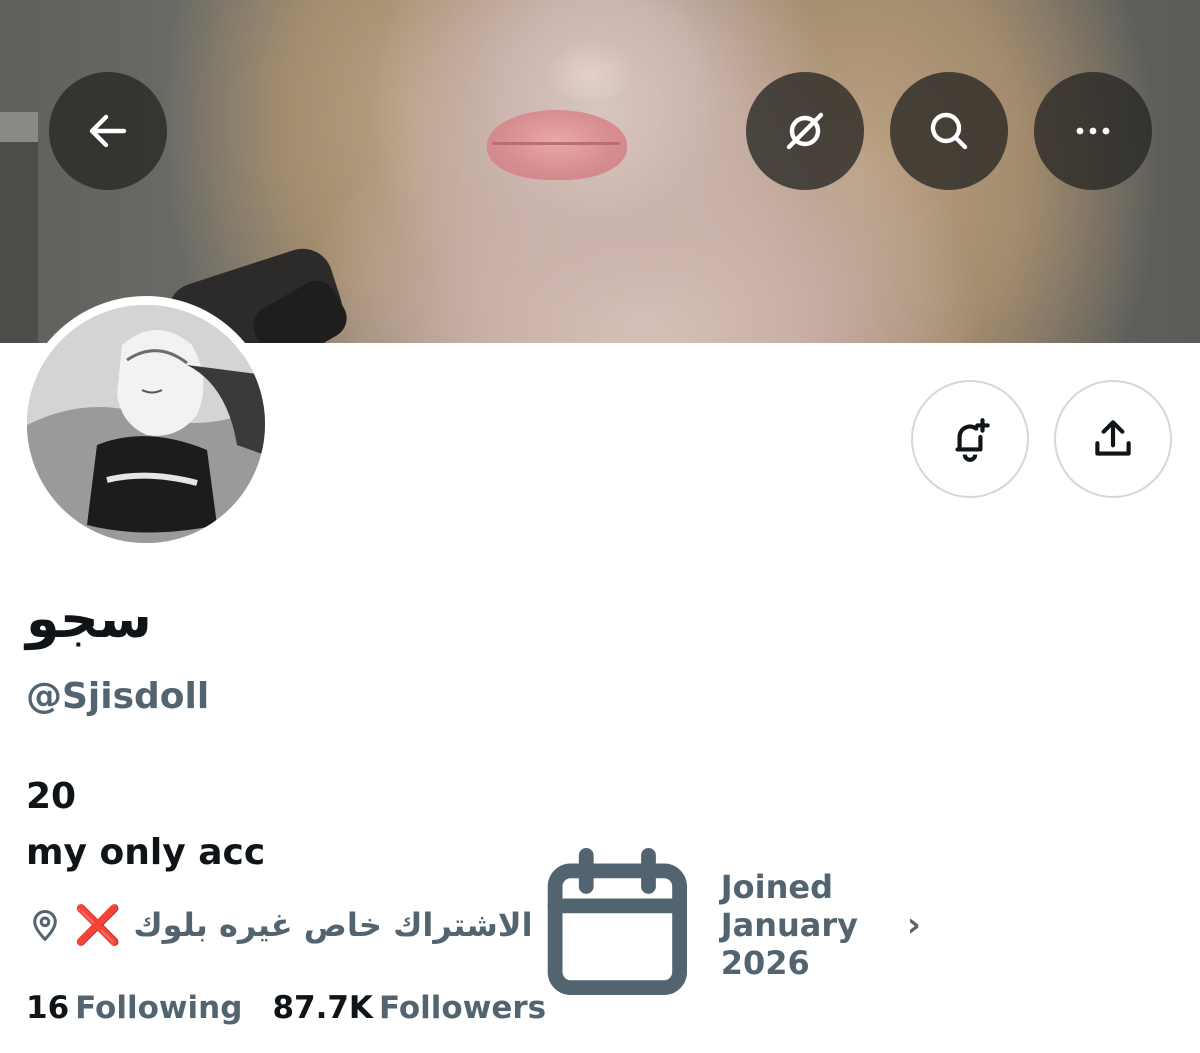 The width and height of the screenshot is (1200, 1053). Describe the element at coordinates (118, 696) in the screenshot. I see `profile-handle: @Sjisdoll` at that location.